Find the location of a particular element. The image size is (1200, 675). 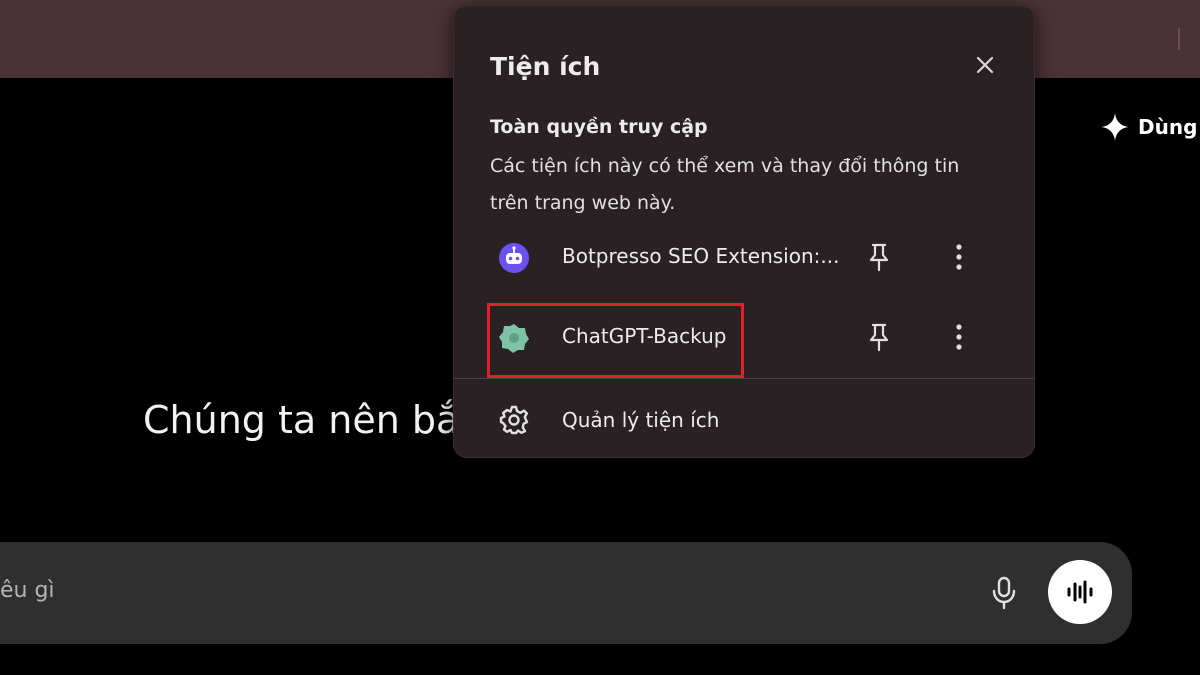

sparkle-icon is located at coordinates (1115, 127).